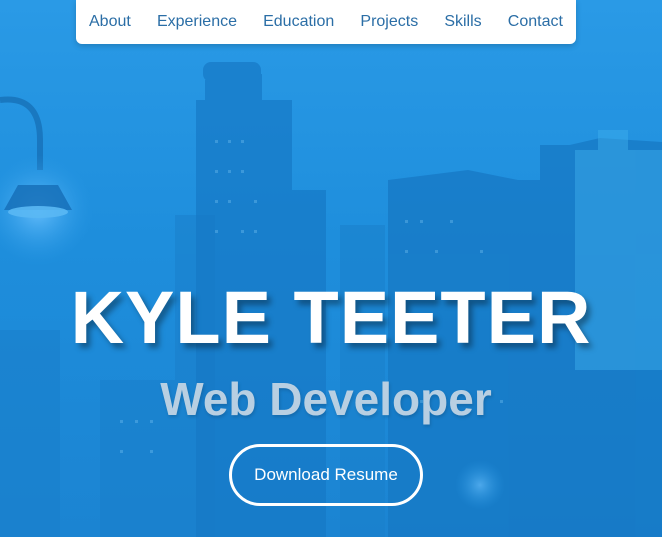  I want to click on nav-link-education: Education, so click(298, 22).